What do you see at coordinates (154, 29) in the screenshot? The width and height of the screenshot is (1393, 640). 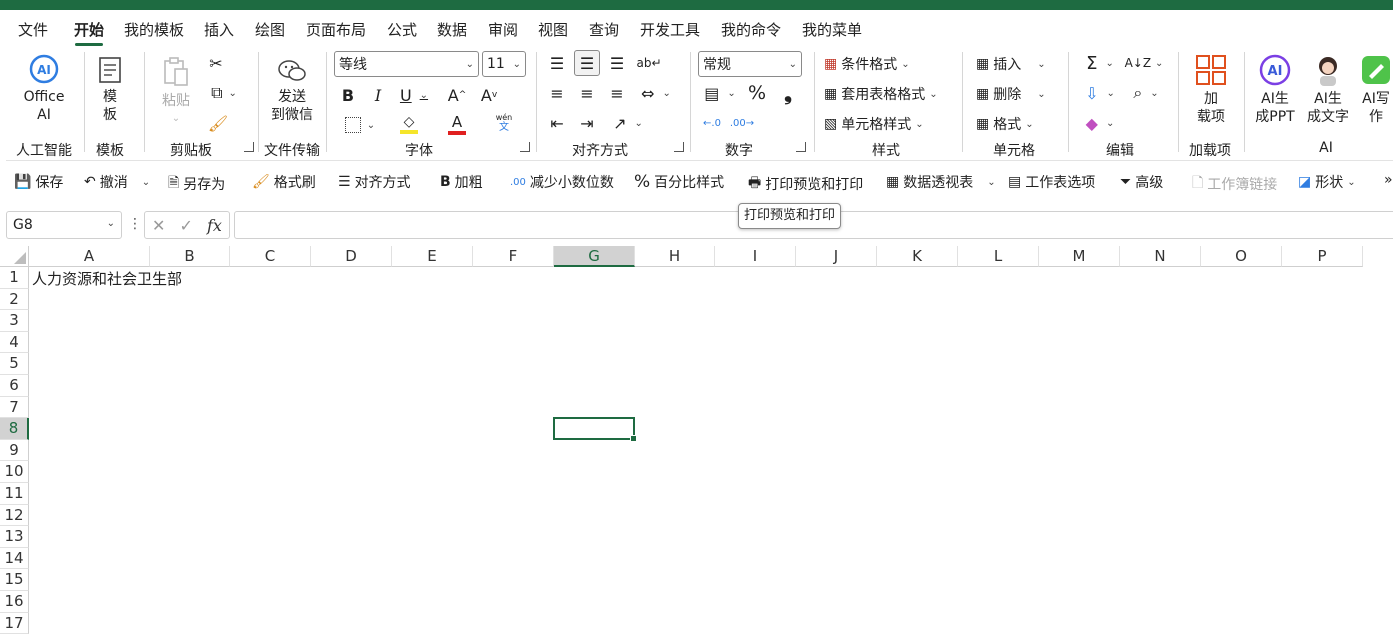 I see `tab-my-templates: 我的模板` at bounding box center [154, 29].